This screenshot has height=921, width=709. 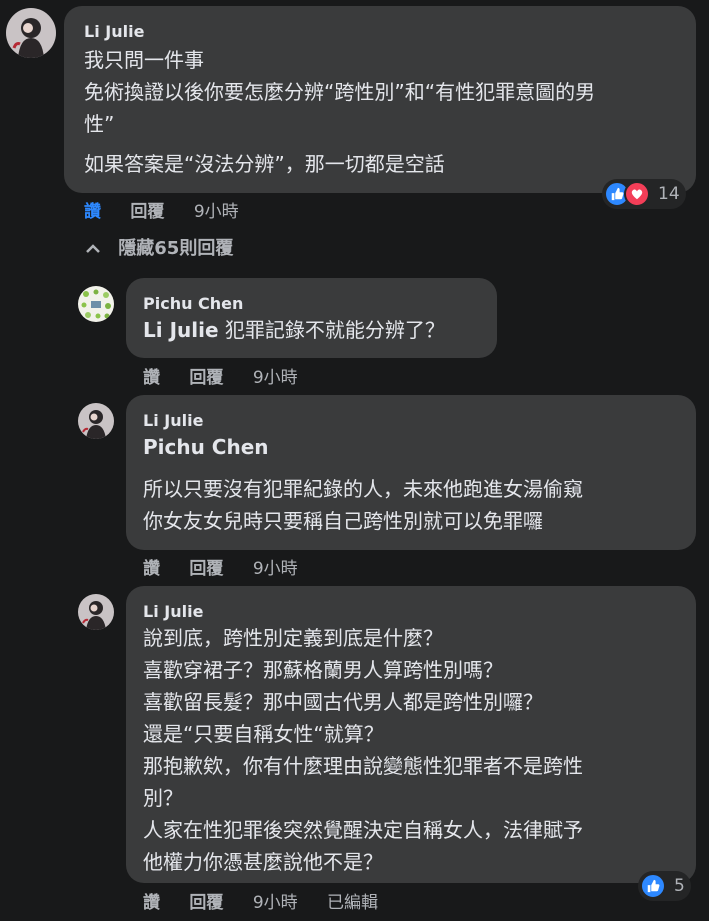 I want to click on comment-text: 性”, so click(x=99, y=124).